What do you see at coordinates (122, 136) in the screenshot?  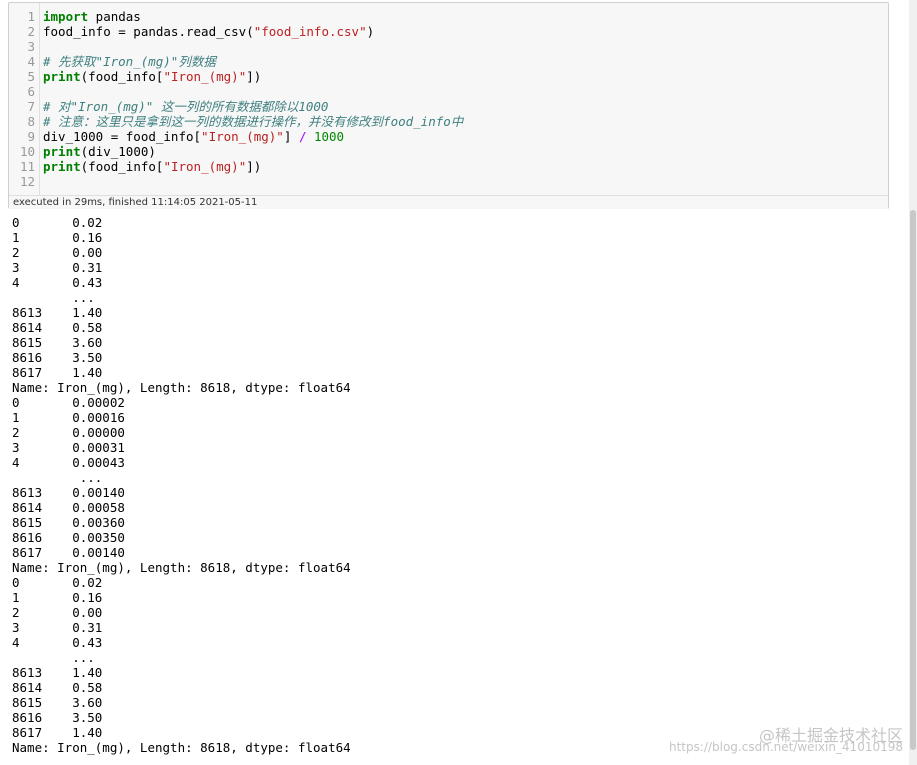 I see `code-text: div_1000 = food_info[` at bounding box center [122, 136].